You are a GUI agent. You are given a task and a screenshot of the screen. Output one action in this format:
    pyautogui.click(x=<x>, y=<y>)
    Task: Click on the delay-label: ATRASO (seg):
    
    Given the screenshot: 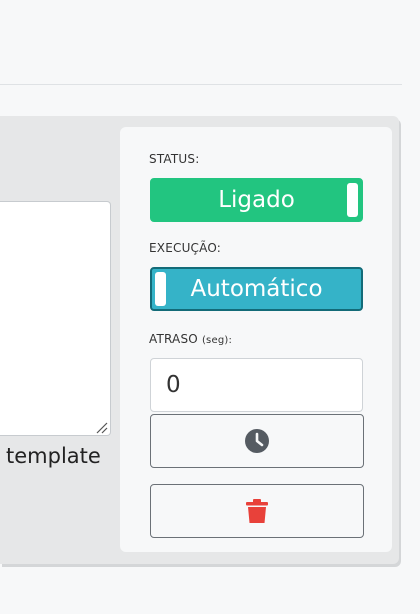 What is the action you would take?
    pyautogui.click(x=190, y=339)
    